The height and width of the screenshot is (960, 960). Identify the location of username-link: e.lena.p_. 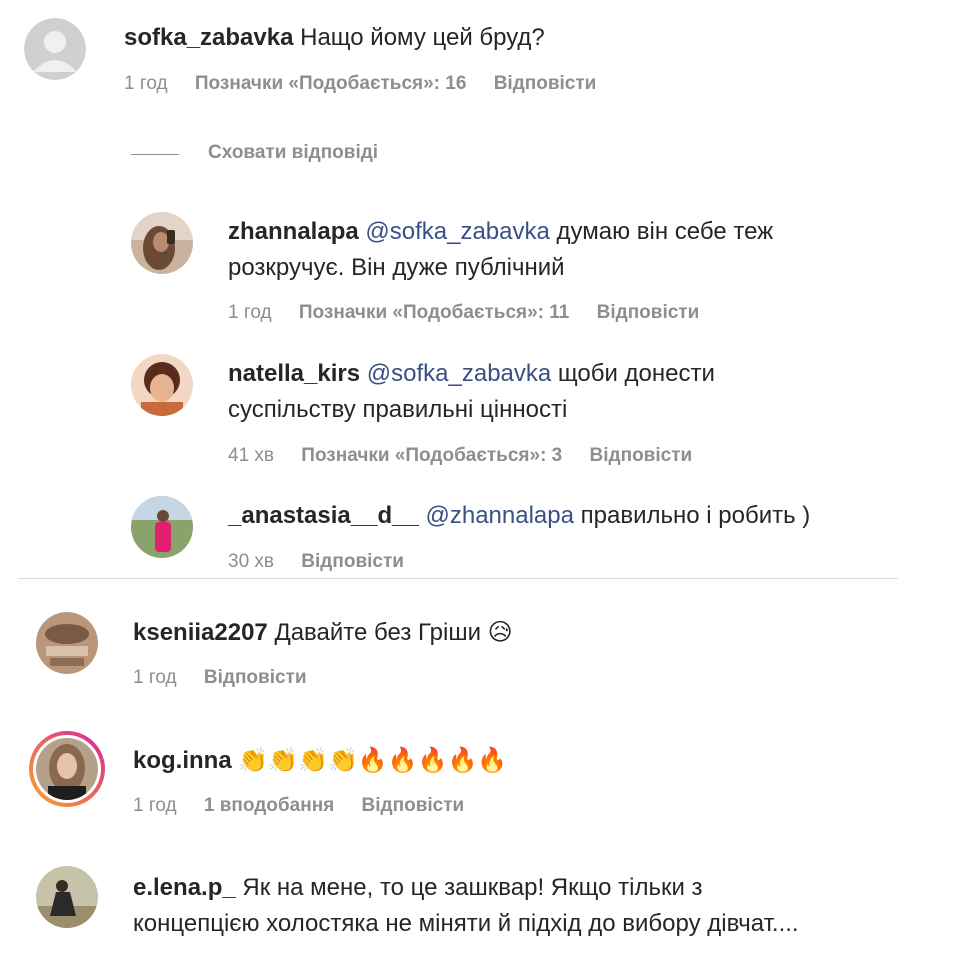
(184, 887).